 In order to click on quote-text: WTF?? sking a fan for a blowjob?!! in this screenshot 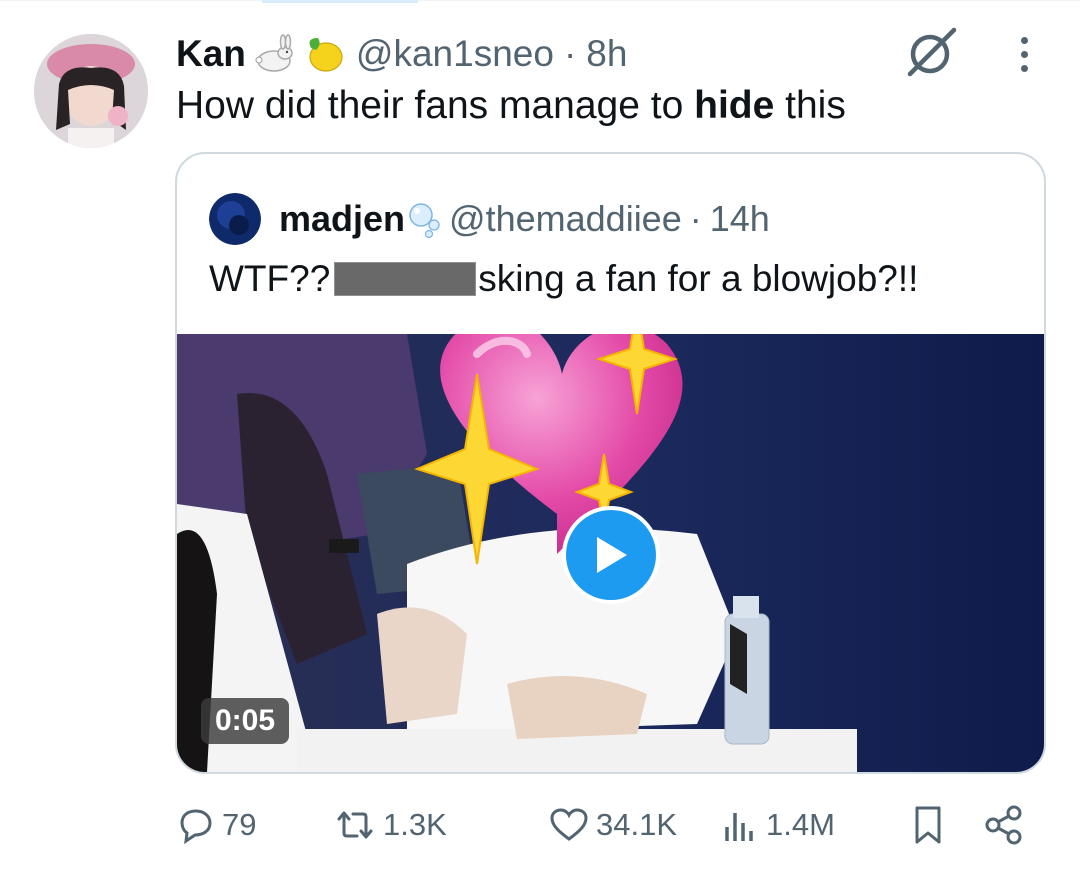, I will do `click(563, 279)`.